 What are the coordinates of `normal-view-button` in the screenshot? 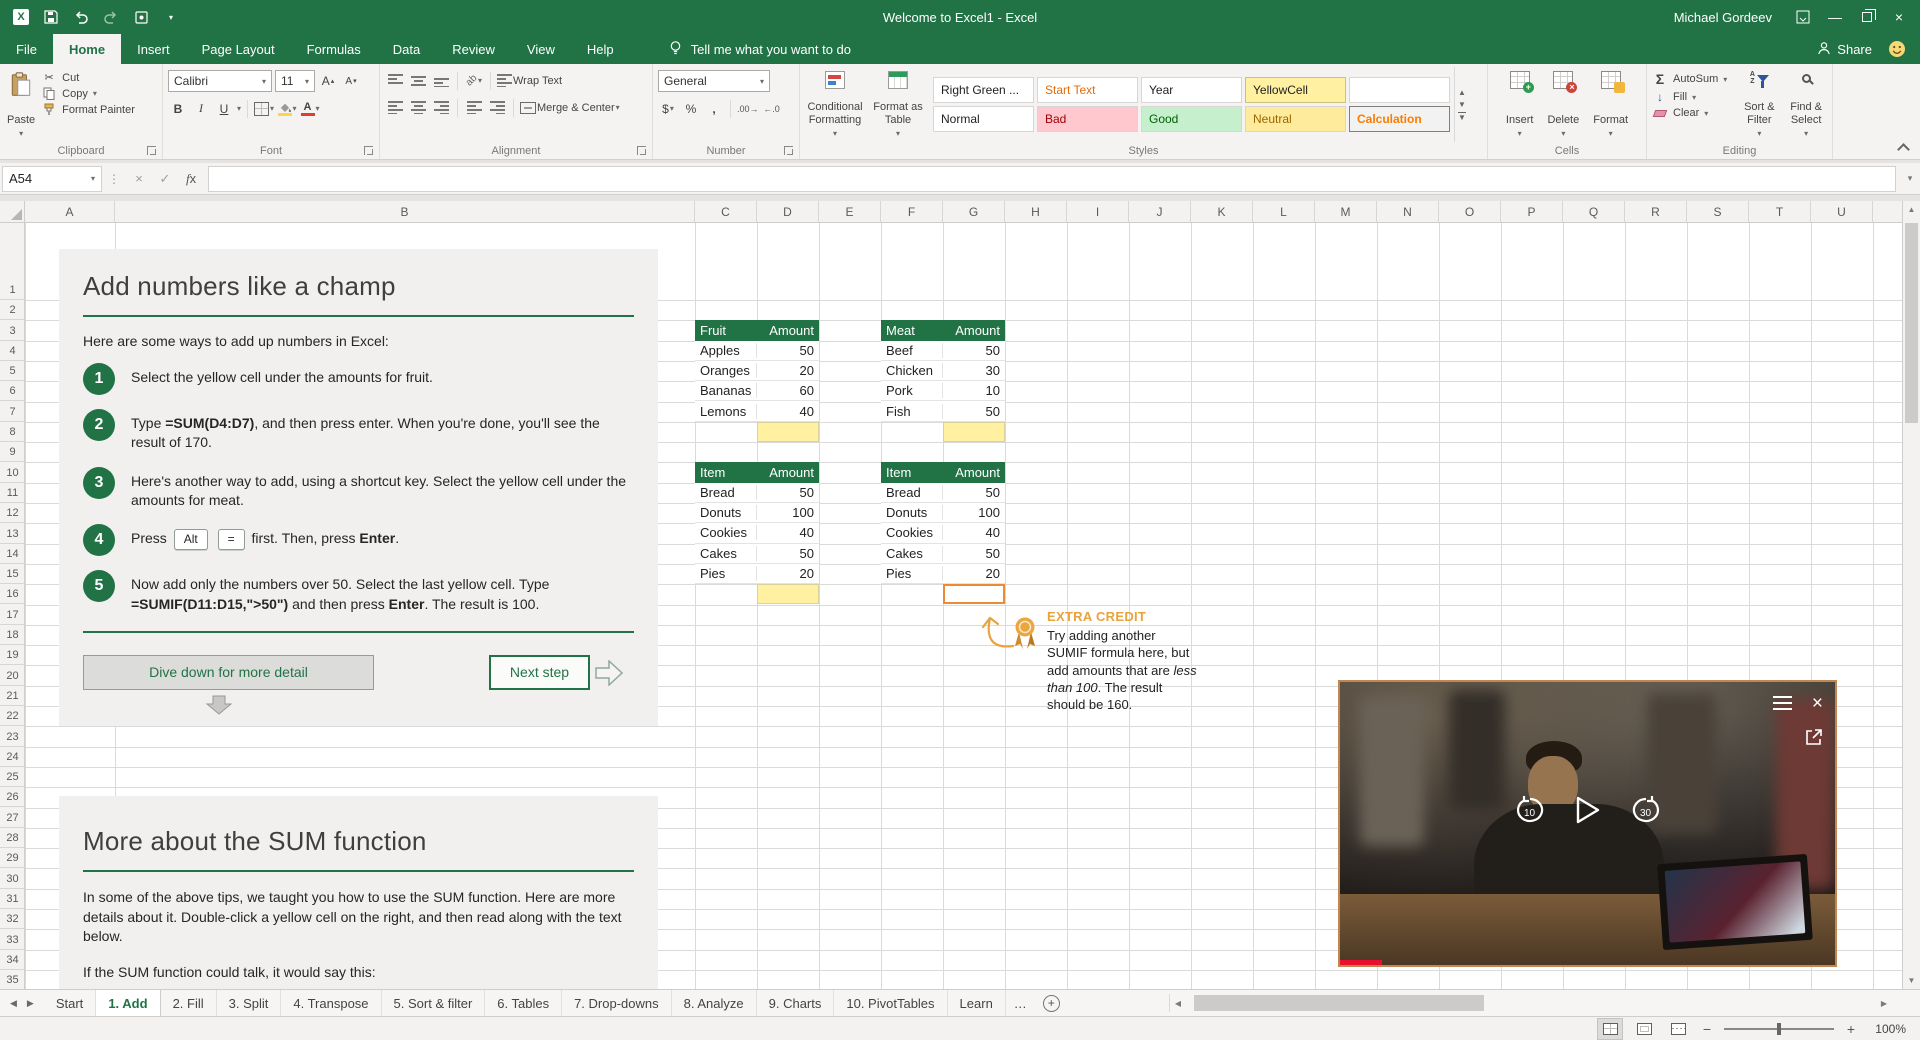 It's located at (1610, 1028).